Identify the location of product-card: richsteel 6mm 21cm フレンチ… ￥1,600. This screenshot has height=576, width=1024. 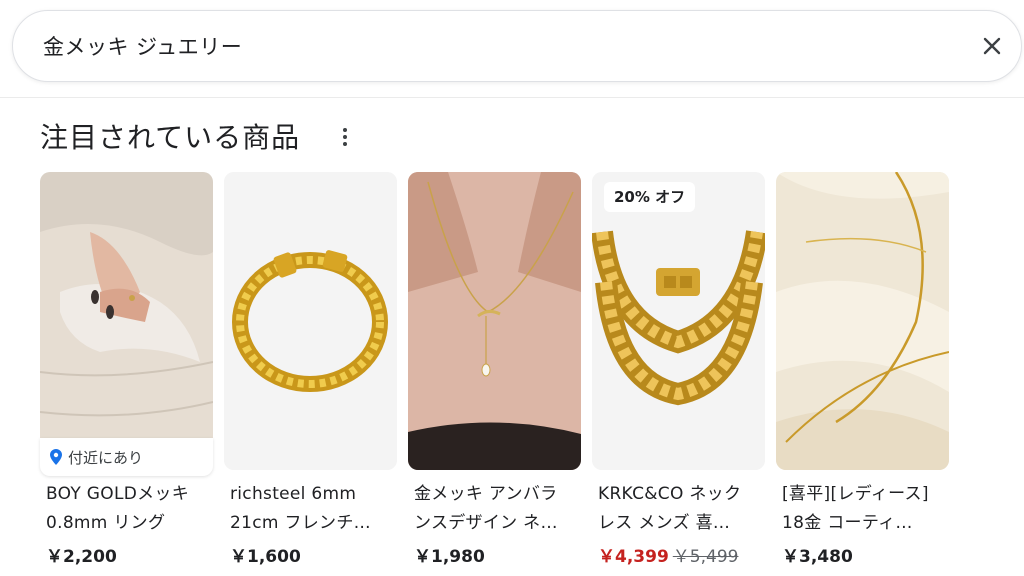
(310, 374).